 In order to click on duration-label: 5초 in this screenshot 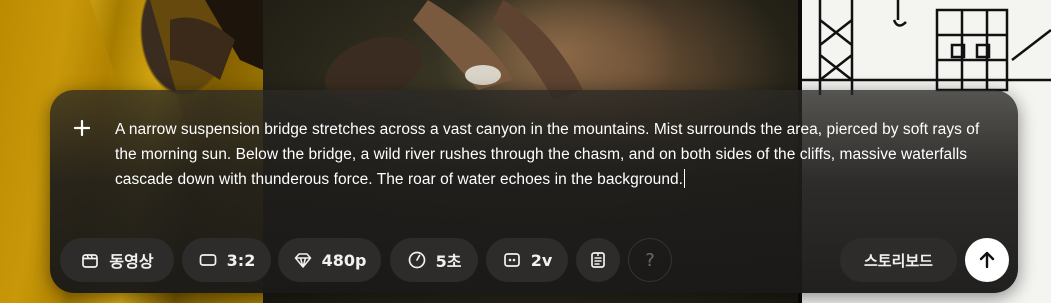, I will do `click(448, 261)`.